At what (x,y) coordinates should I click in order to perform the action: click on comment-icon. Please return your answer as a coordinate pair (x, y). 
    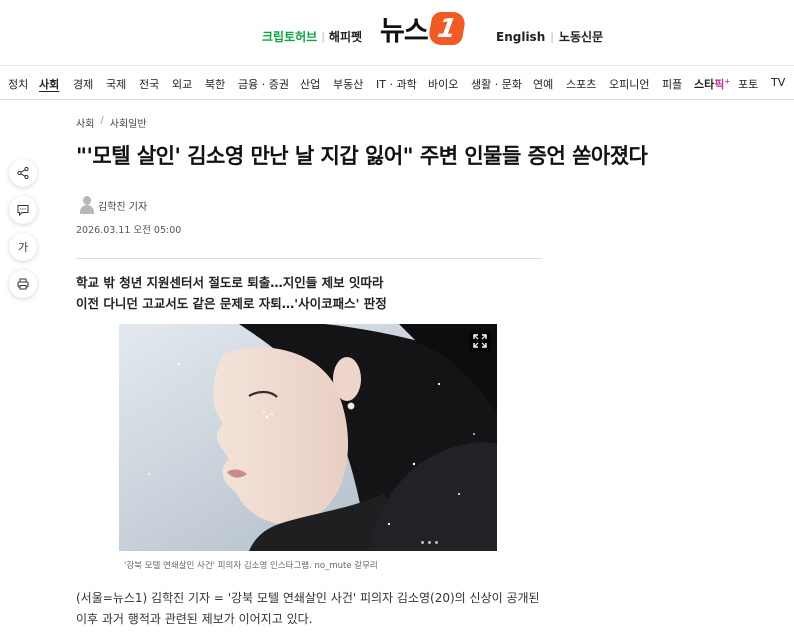
    Looking at the image, I should click on (23, 211).